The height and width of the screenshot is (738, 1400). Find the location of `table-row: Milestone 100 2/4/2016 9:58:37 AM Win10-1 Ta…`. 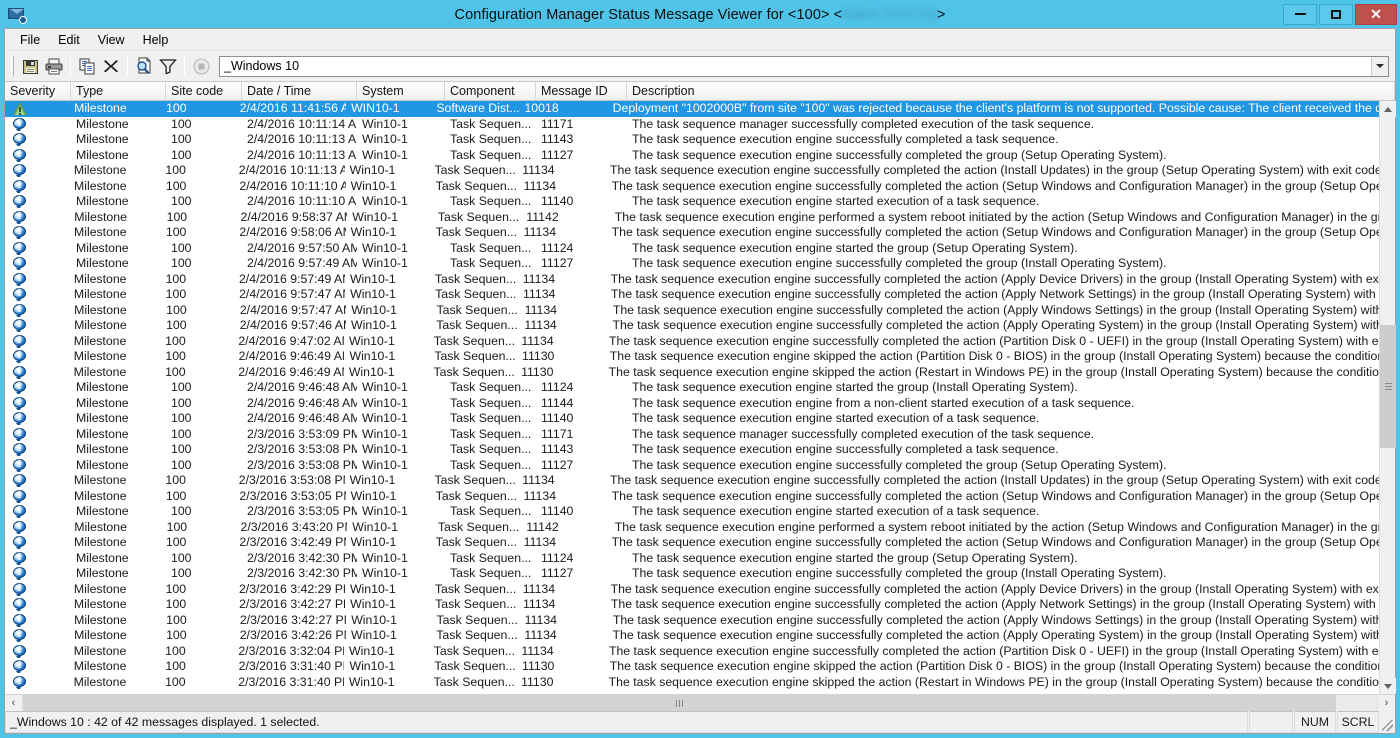

table-row: Milestone 100 2/4/2016 9:58:37 AM Win10-1 Ta… is located at coordinates (692, 218).